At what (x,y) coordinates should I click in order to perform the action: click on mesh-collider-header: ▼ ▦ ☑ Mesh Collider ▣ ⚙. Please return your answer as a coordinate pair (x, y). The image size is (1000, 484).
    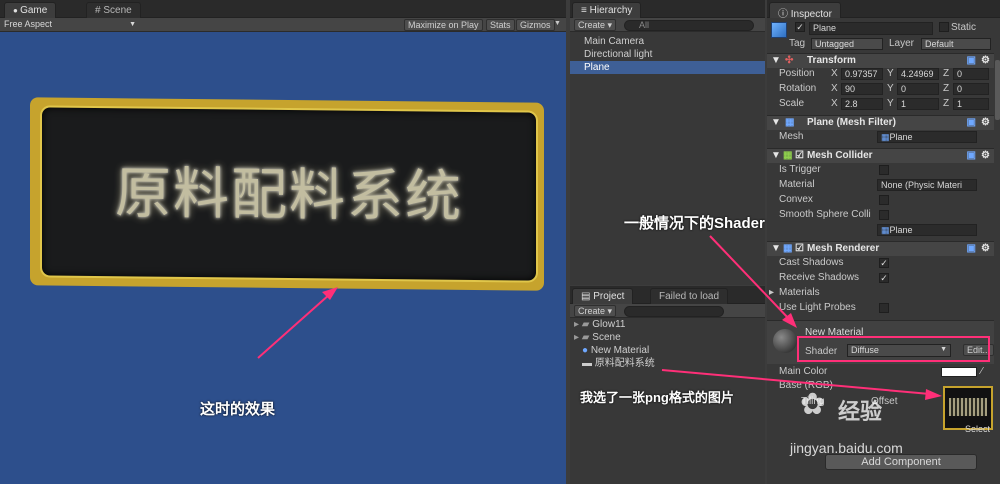
    Looking at the image, I should click on (880, 155).